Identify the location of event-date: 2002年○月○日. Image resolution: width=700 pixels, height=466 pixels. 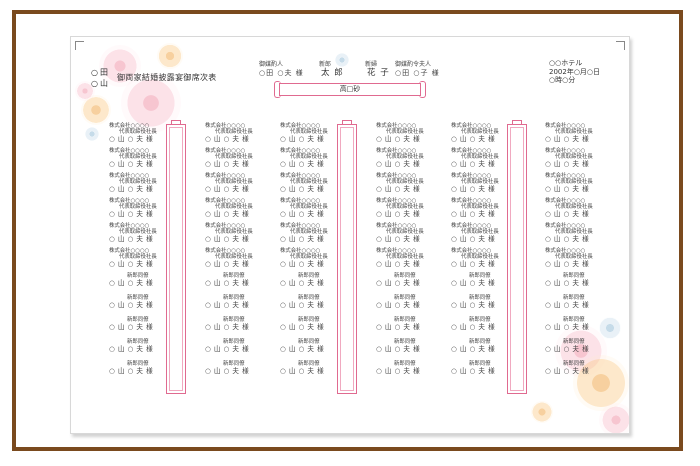
(575, 71).